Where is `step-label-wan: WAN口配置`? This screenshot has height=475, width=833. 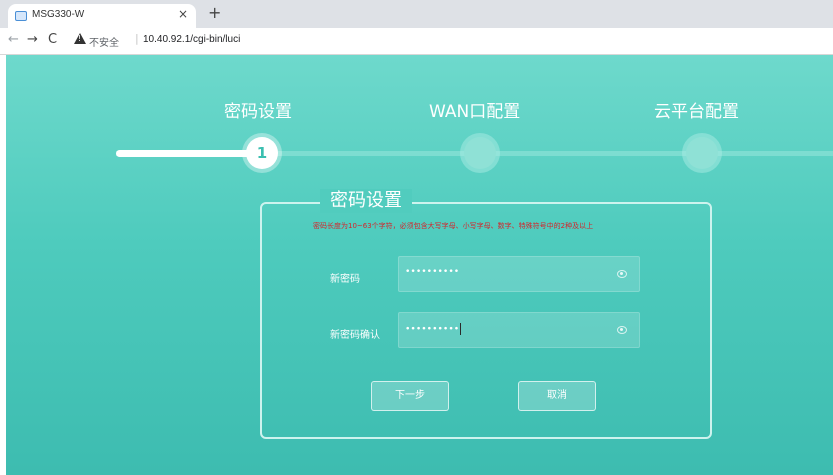 step-label-wan: WAN口配置 is located at coordinates (475, 112).